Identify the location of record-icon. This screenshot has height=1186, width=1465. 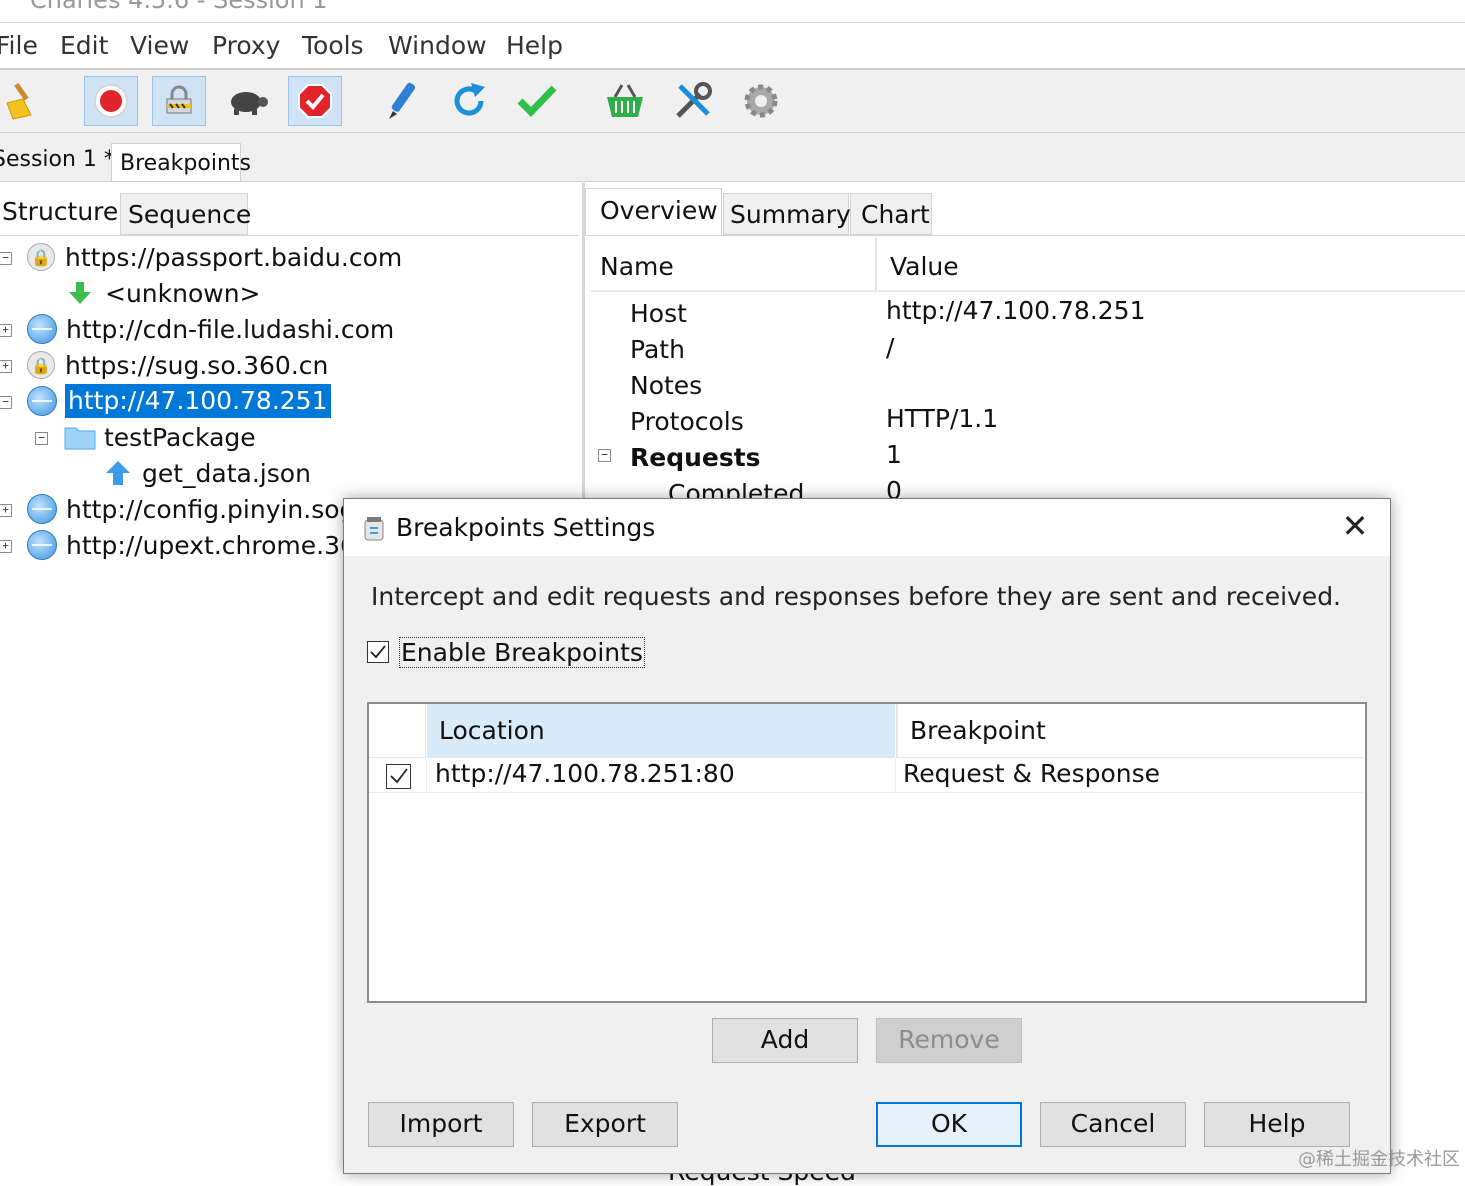
(111, 101).